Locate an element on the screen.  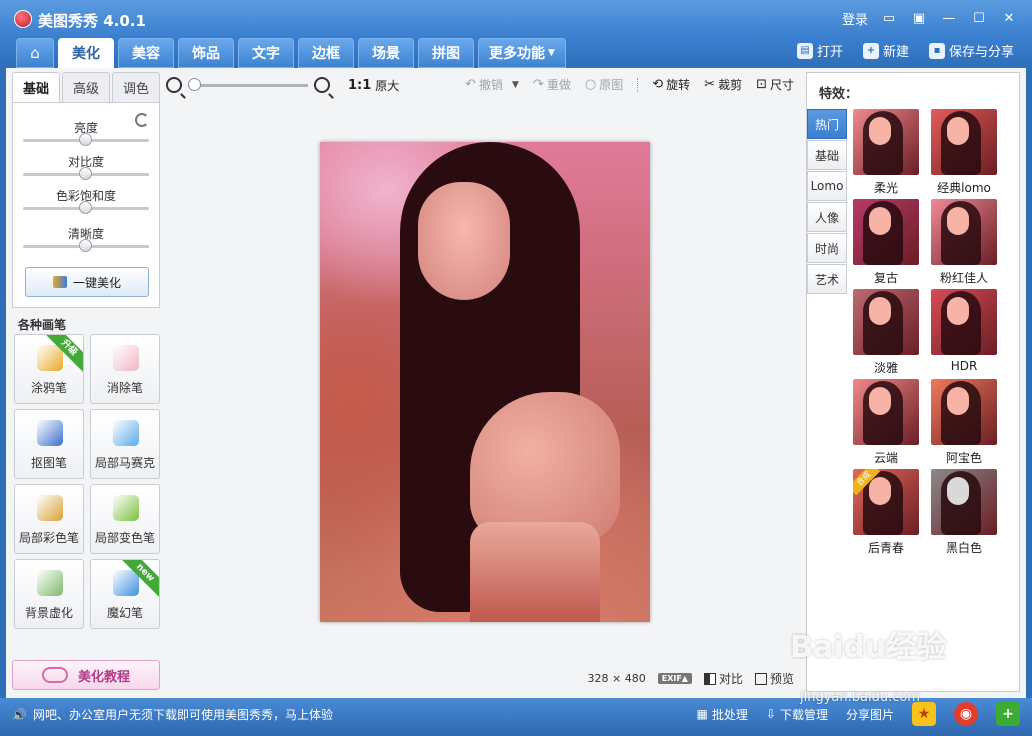
tab-accessories: 饰品 is located at coordinates (206, 53).